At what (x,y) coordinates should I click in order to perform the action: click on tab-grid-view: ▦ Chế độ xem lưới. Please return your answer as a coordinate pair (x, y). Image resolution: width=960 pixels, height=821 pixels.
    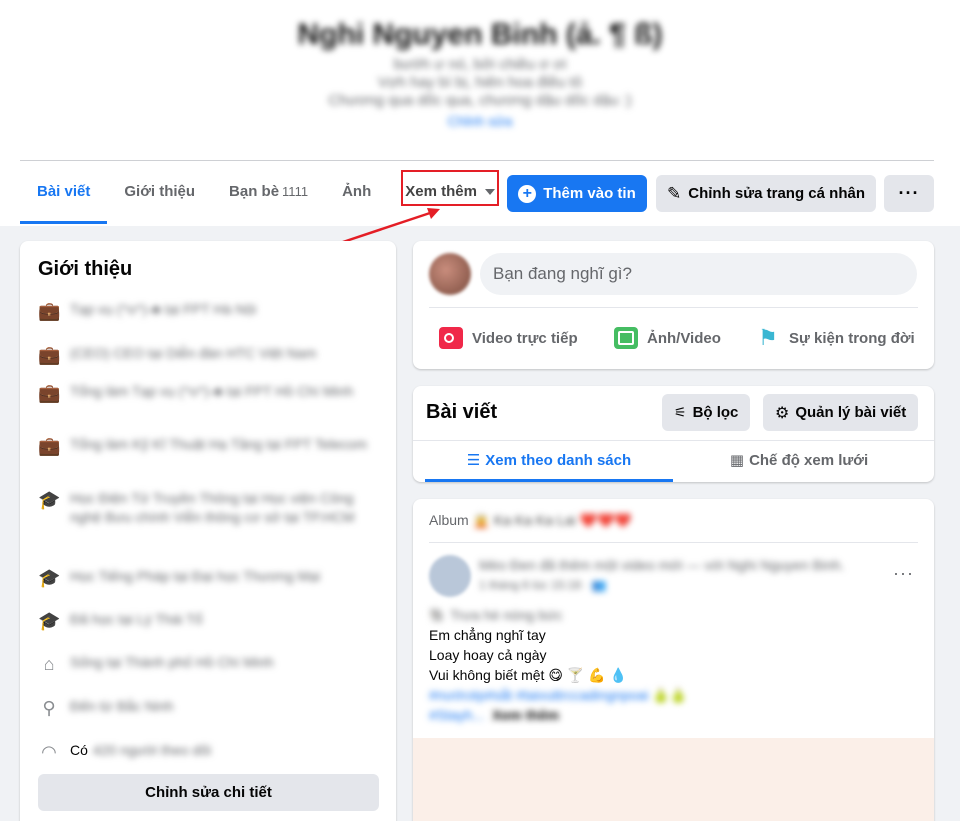
    Looking at the image, I should click on (799, 461).